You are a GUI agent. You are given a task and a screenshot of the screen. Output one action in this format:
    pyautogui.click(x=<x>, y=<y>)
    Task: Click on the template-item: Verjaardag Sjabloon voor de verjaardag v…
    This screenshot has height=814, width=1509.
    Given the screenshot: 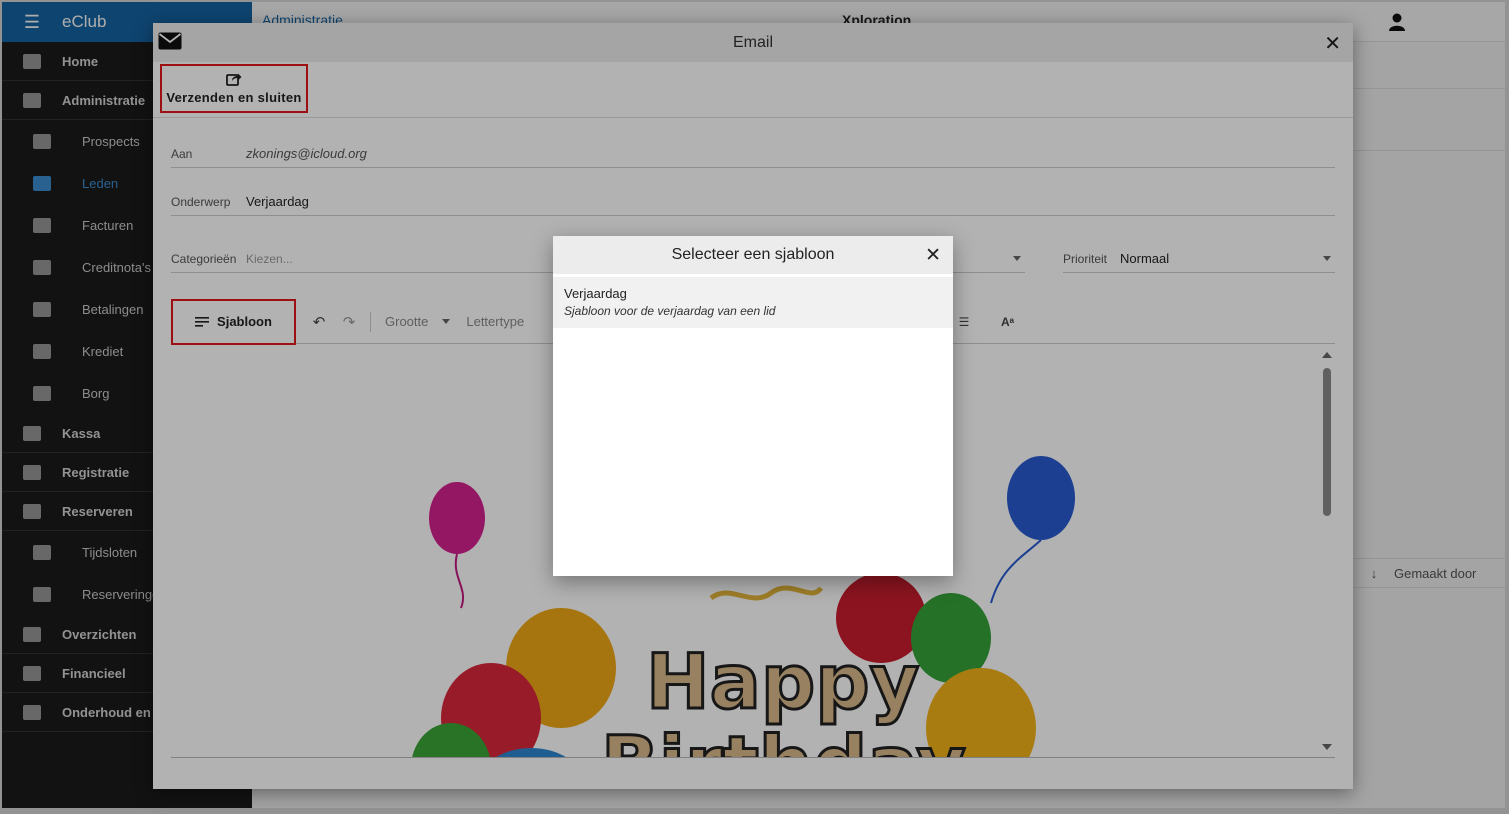 What is the action you would take?
    pyautogui.click(x=753, y=302)
    